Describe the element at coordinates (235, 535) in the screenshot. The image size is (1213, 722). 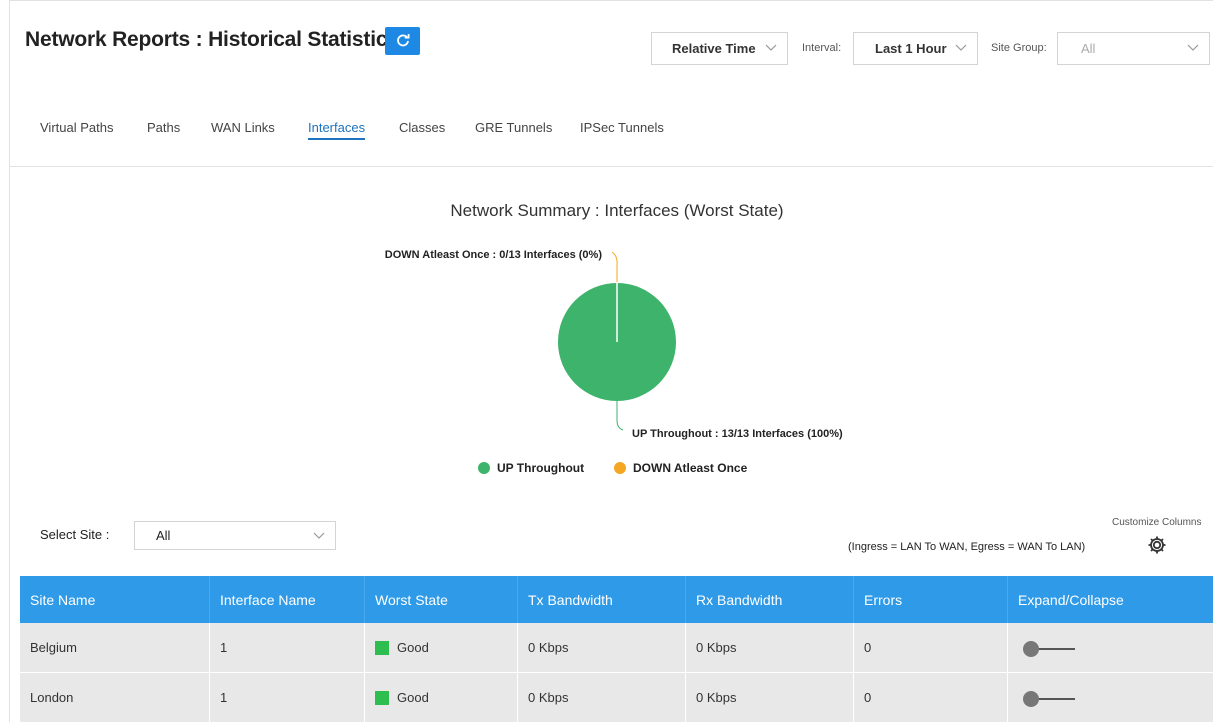
I see `select-site-dropdown: All` at that location.